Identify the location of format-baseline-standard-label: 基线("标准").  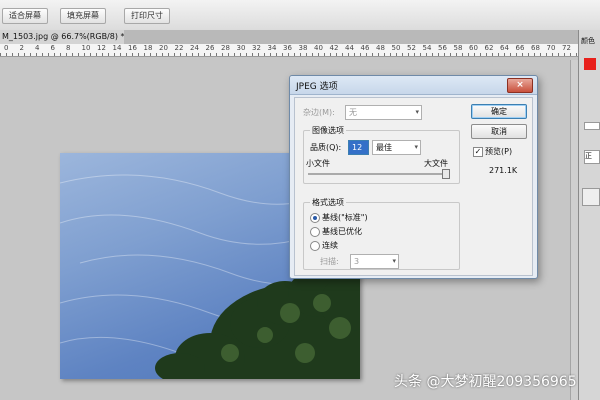
(345, 217).